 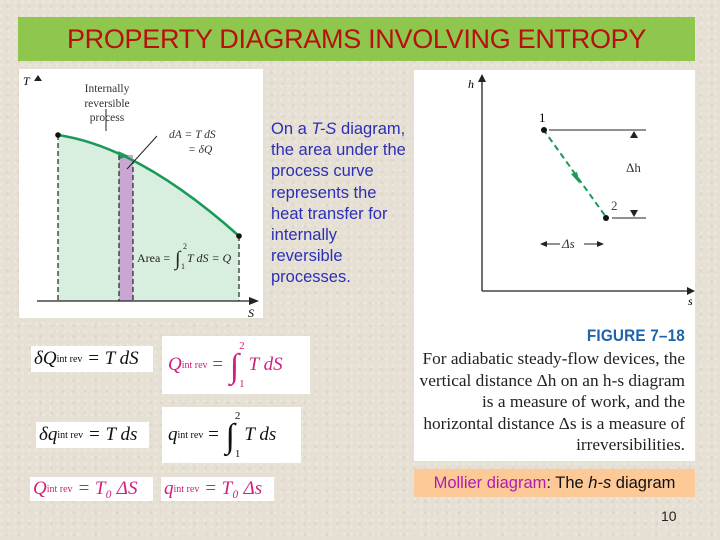 I want to click on eq2-rhs: T dS, so click(x=265, y=364).